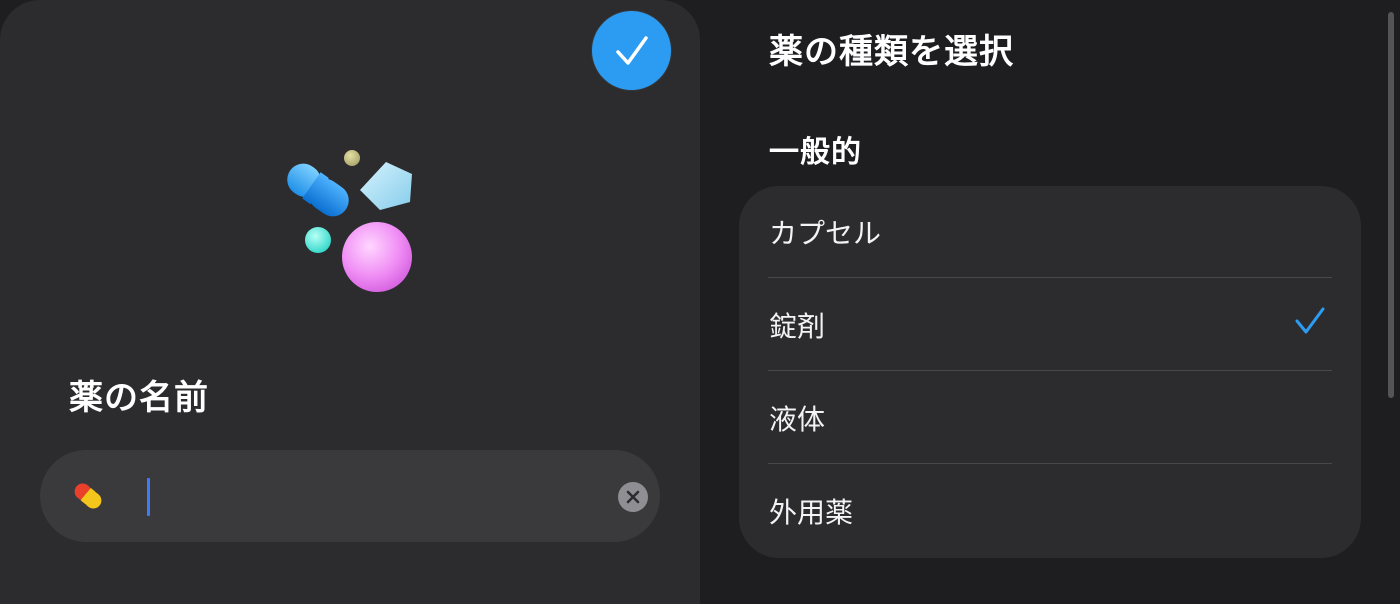 The width and height of the screenshot is (1400, 604). I want to click on option-tablet: 錠剤, so click(1050, 325).